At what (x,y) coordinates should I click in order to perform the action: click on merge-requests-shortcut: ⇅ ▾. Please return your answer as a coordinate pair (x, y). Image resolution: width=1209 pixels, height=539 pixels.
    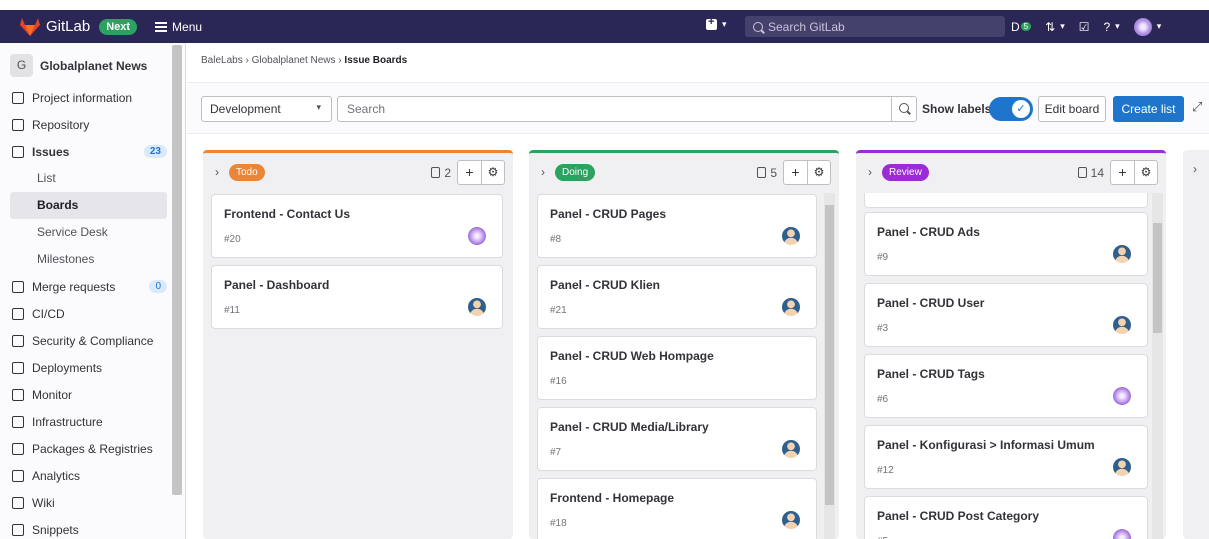
    Looking at the image, I should click on (1055, 27).